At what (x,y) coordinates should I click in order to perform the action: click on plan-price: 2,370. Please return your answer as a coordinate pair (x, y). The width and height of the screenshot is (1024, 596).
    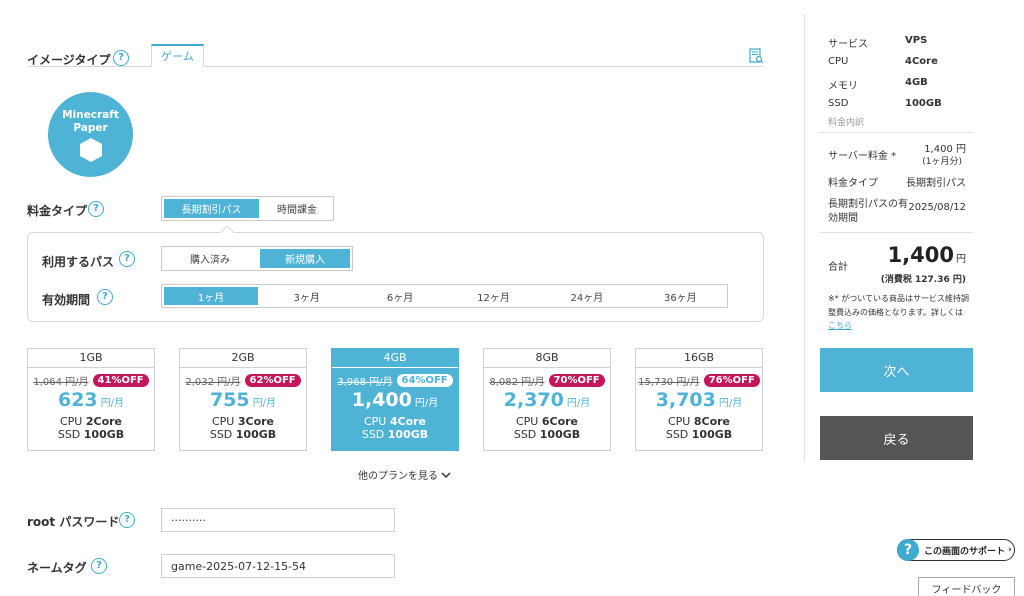
    Looking at the image, I should click on (533, 400).